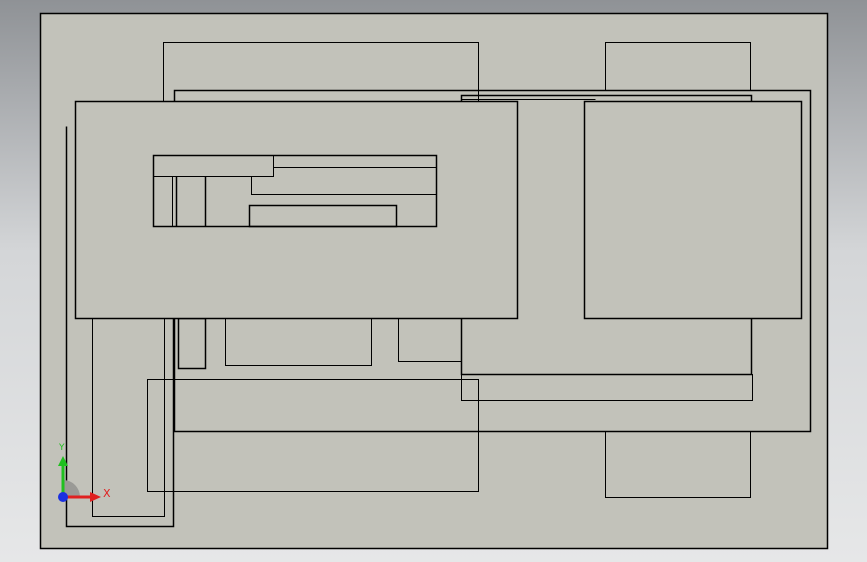 The image size is (867, 562). Describe the element at coordinates (693, 210) in the screenshot. I see `right-panel` at that location.